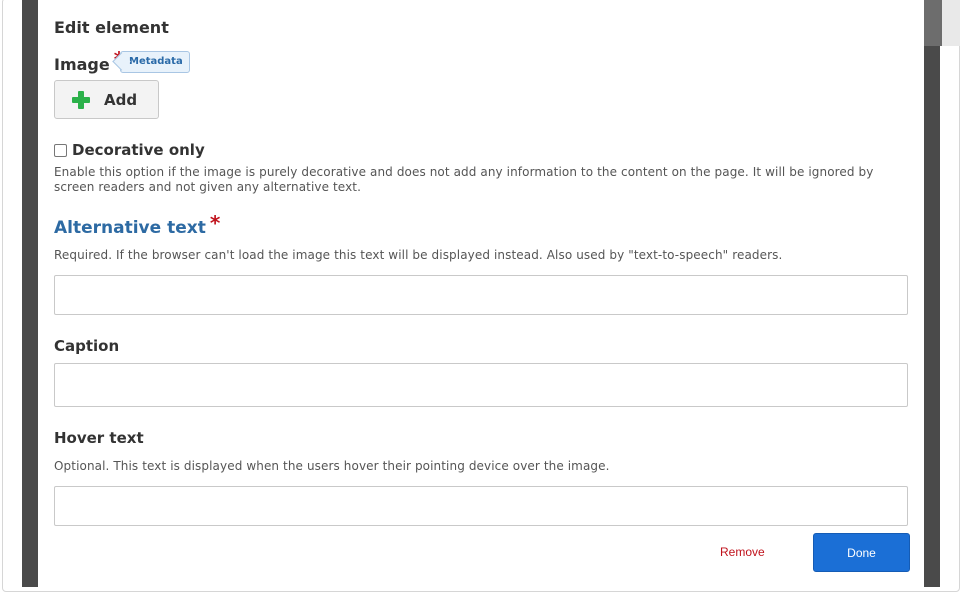 The image size is (962, 592). Describe the element at coordinates (933, 23) in the screenshot. I see `overlay-corner` at that location.